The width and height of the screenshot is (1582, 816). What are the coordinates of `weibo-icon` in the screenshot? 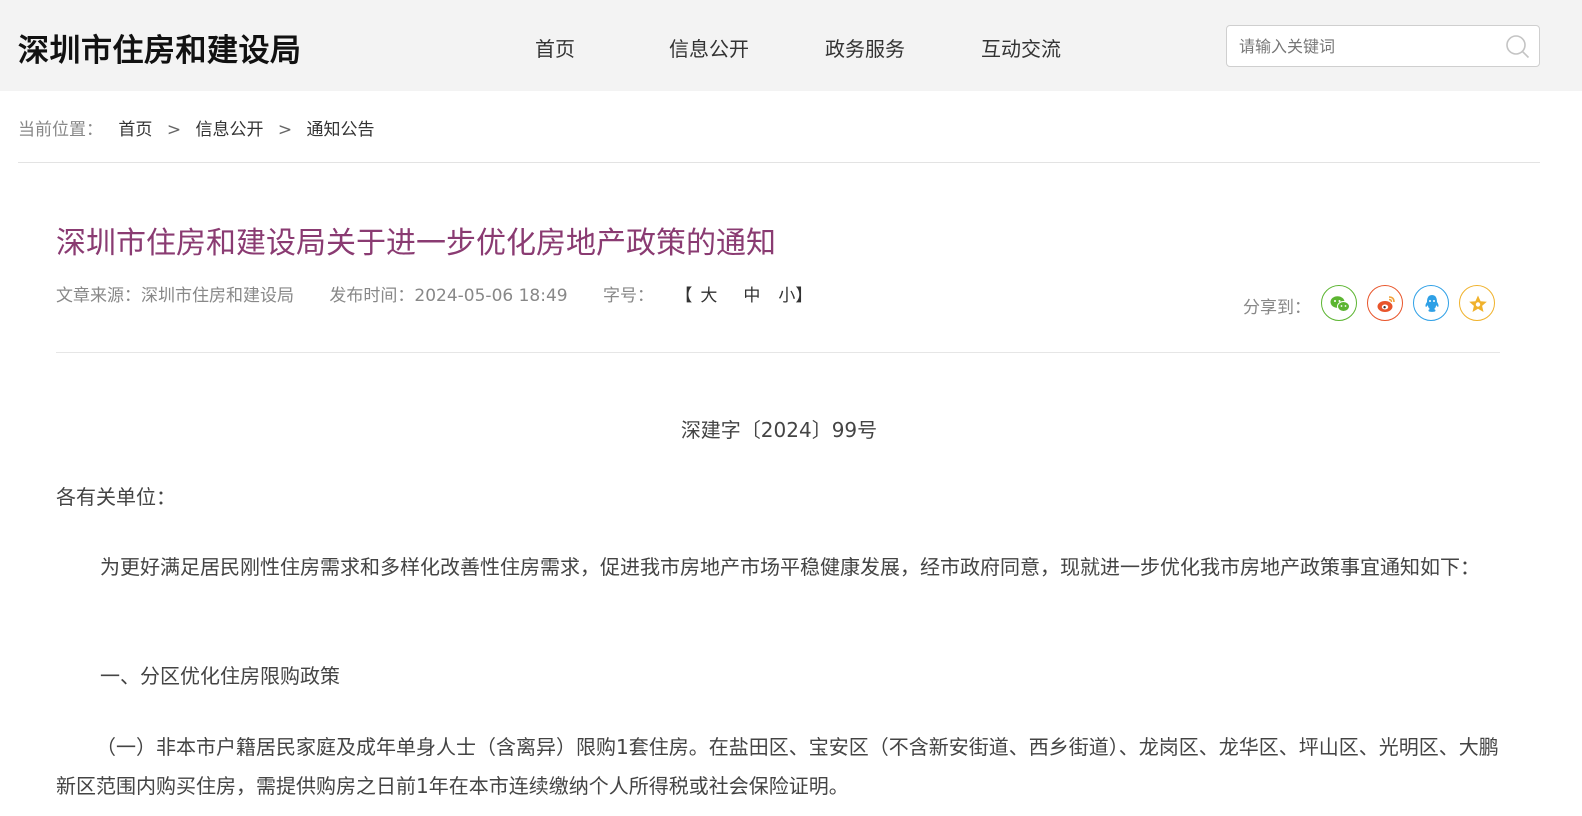 It's located at (1386, 304).